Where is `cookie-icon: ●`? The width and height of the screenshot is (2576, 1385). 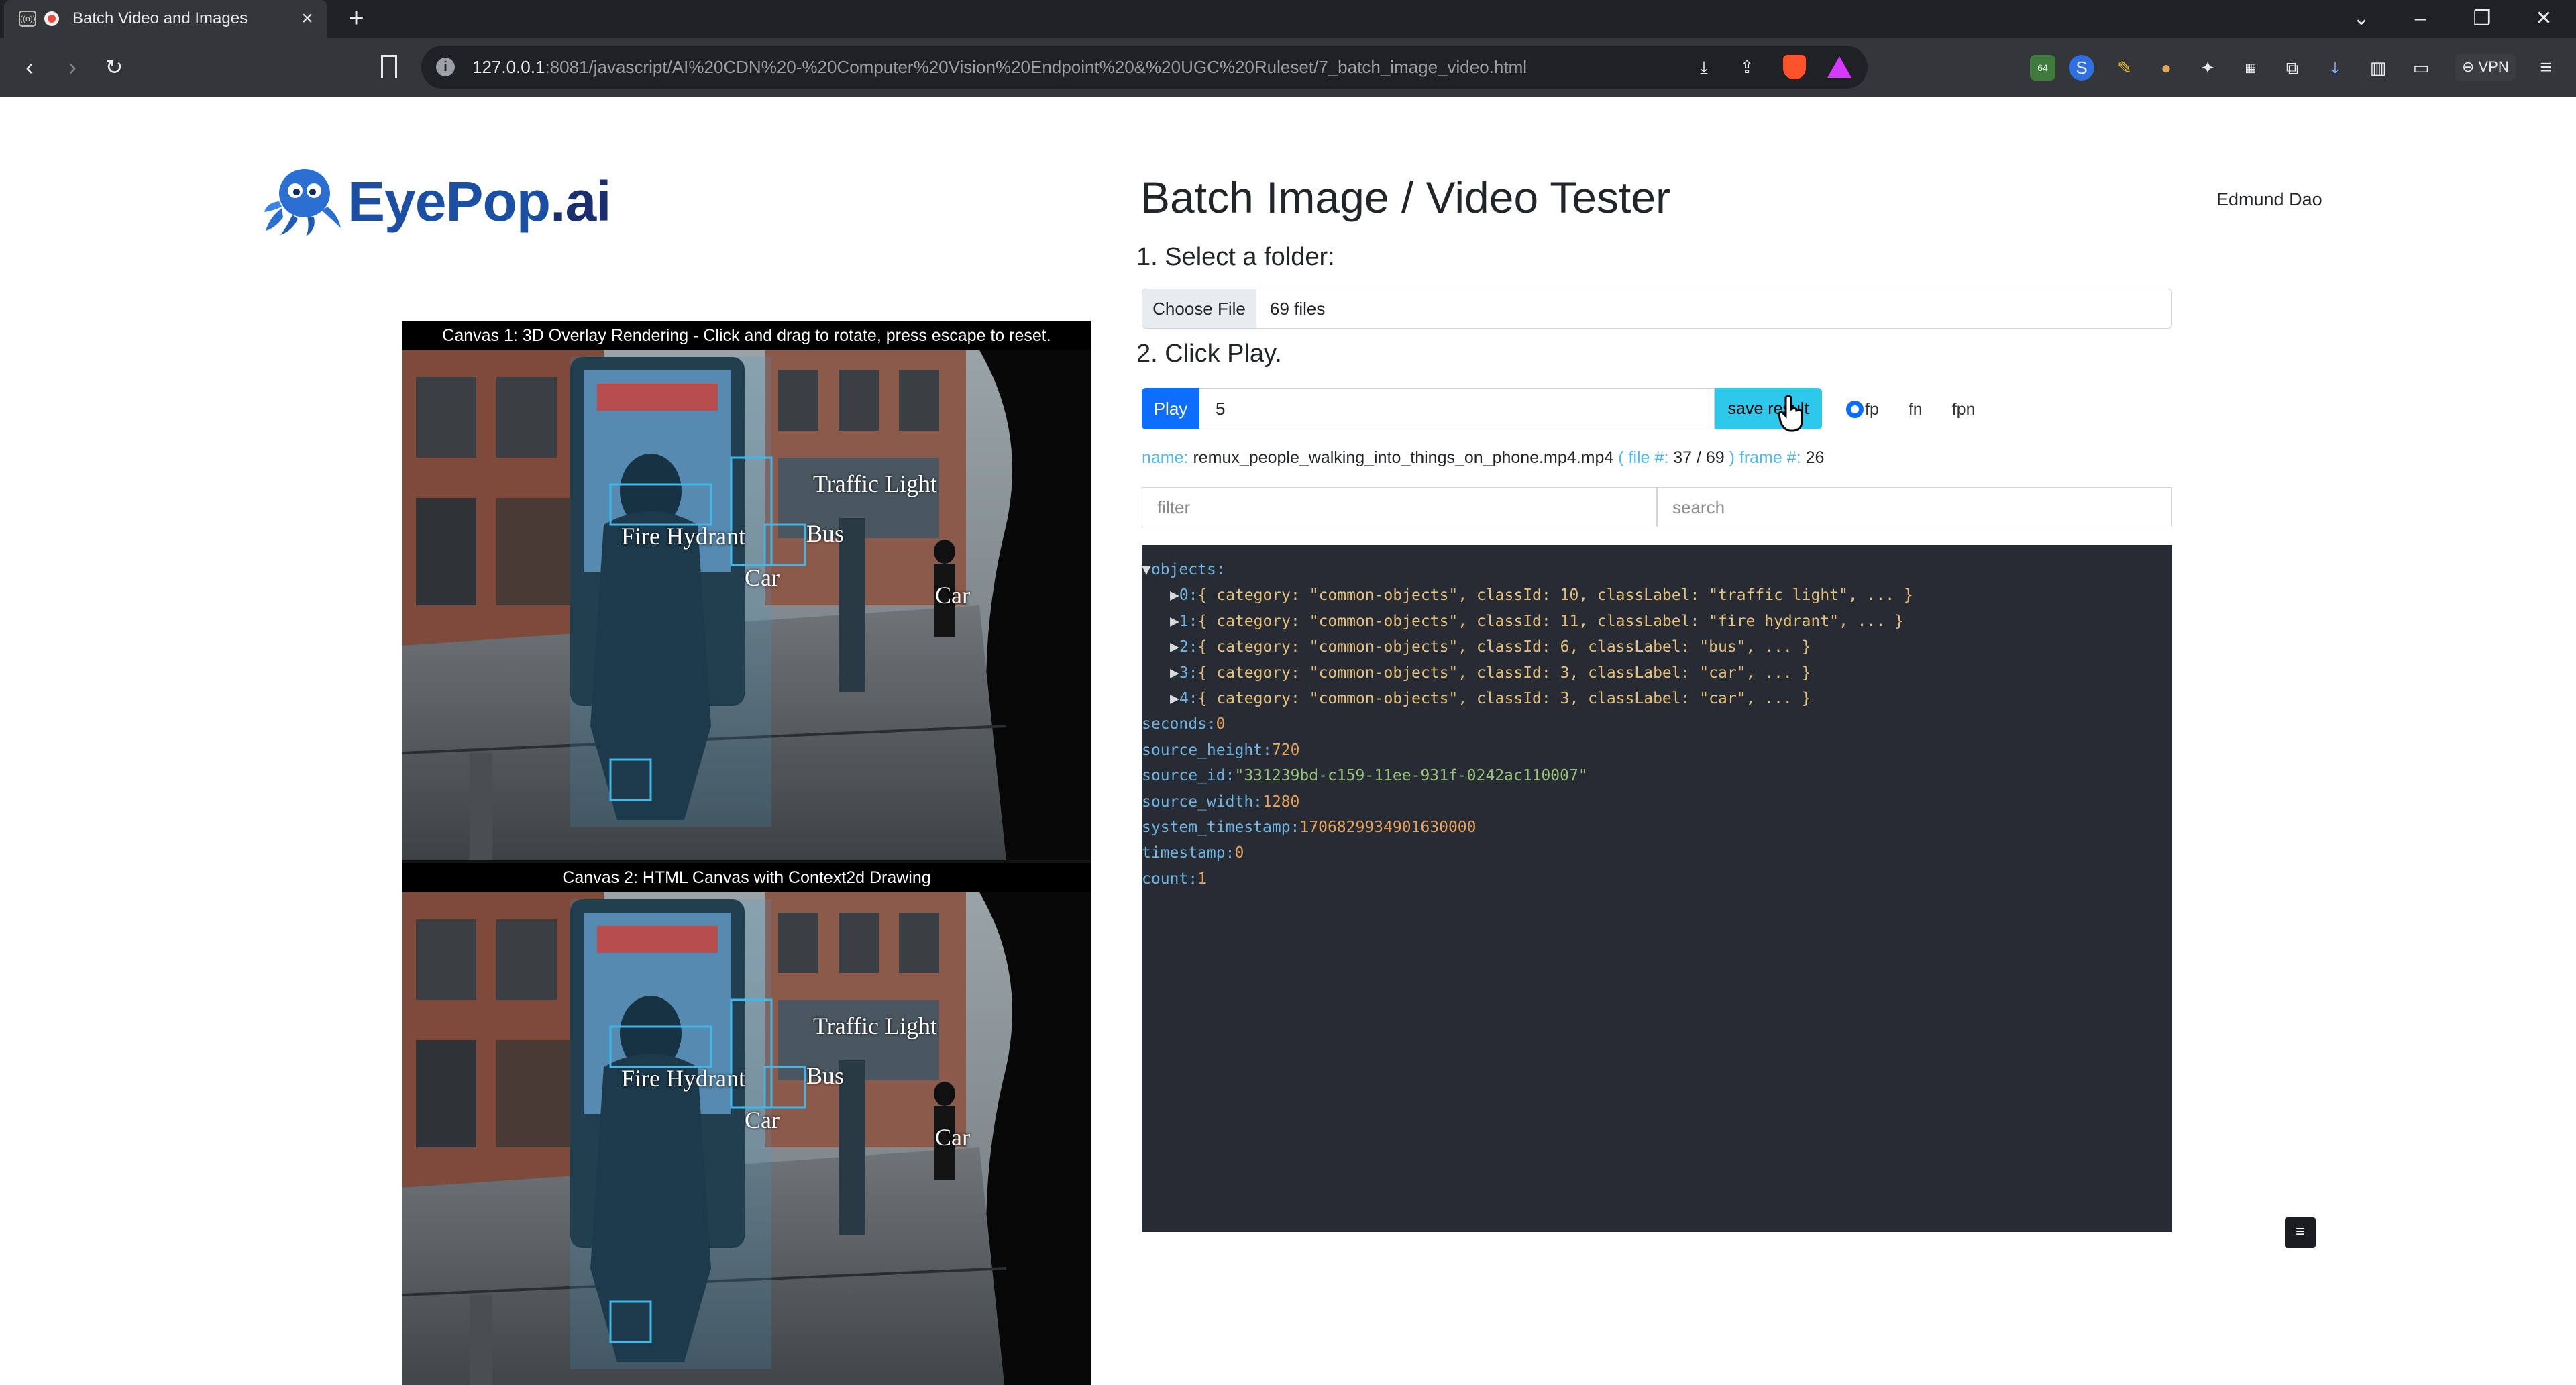 cookie-icon: ● is located at coordinates (2166, 68).